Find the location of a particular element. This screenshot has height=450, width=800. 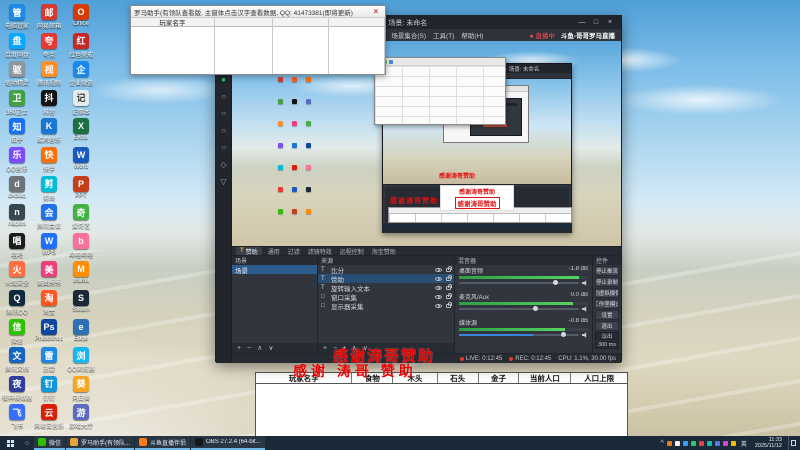

desktop-icon: 文 腾讯文档 is located at coordinates (17, 361).